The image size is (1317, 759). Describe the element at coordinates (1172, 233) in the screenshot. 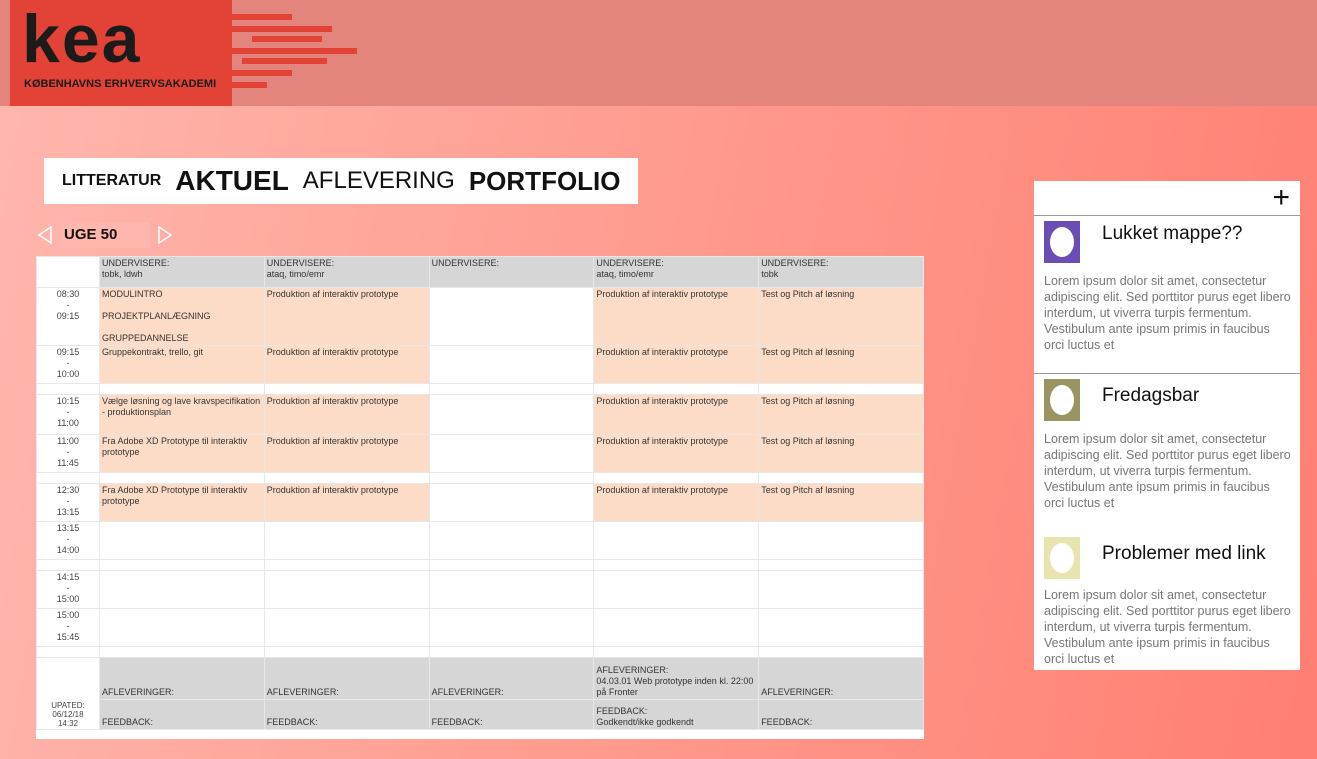

I see `card-title: Lukket mappe??` at that location.